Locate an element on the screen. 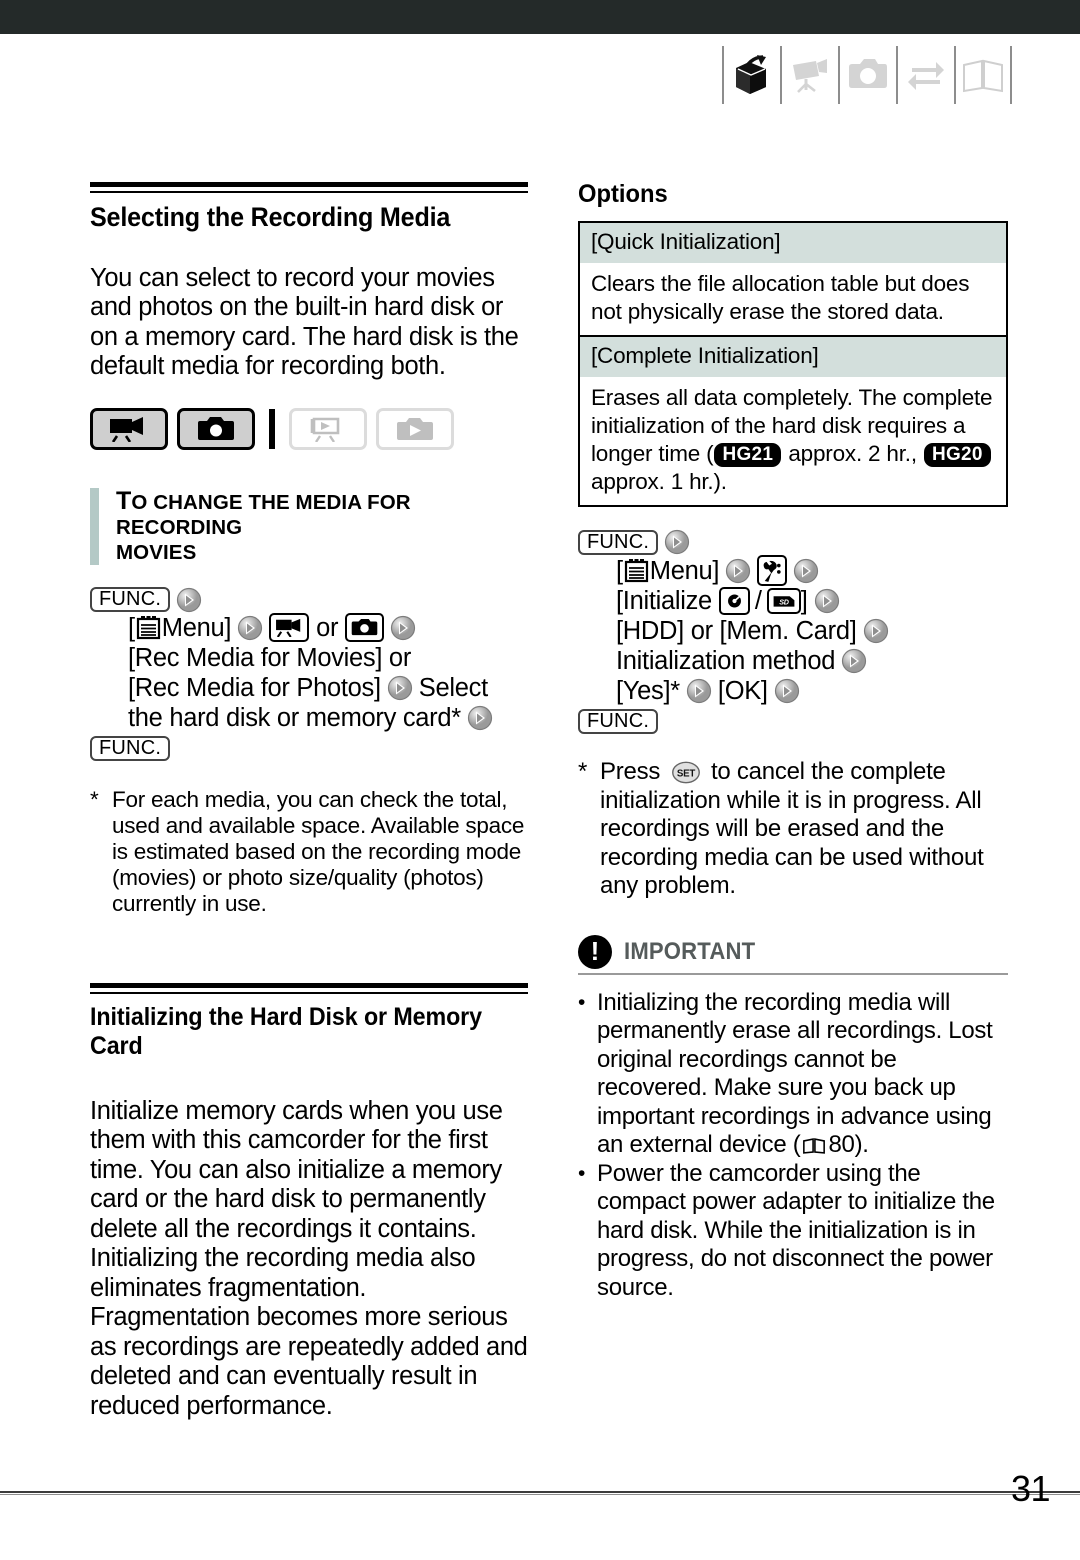 This screenshot has height=1560, width=1080. options-row-header-complete: [Complete Initialization] is located at coordinates (793, 357).